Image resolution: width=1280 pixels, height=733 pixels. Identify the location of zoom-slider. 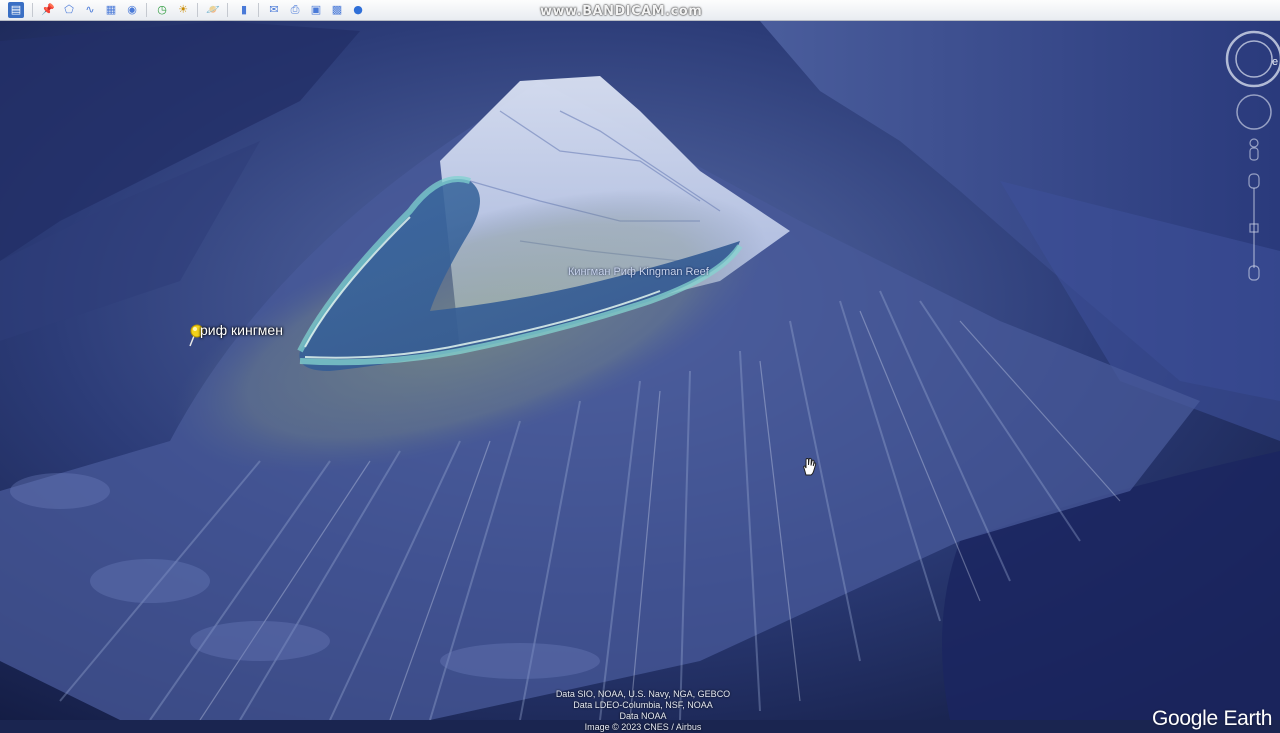
(1254, 227).